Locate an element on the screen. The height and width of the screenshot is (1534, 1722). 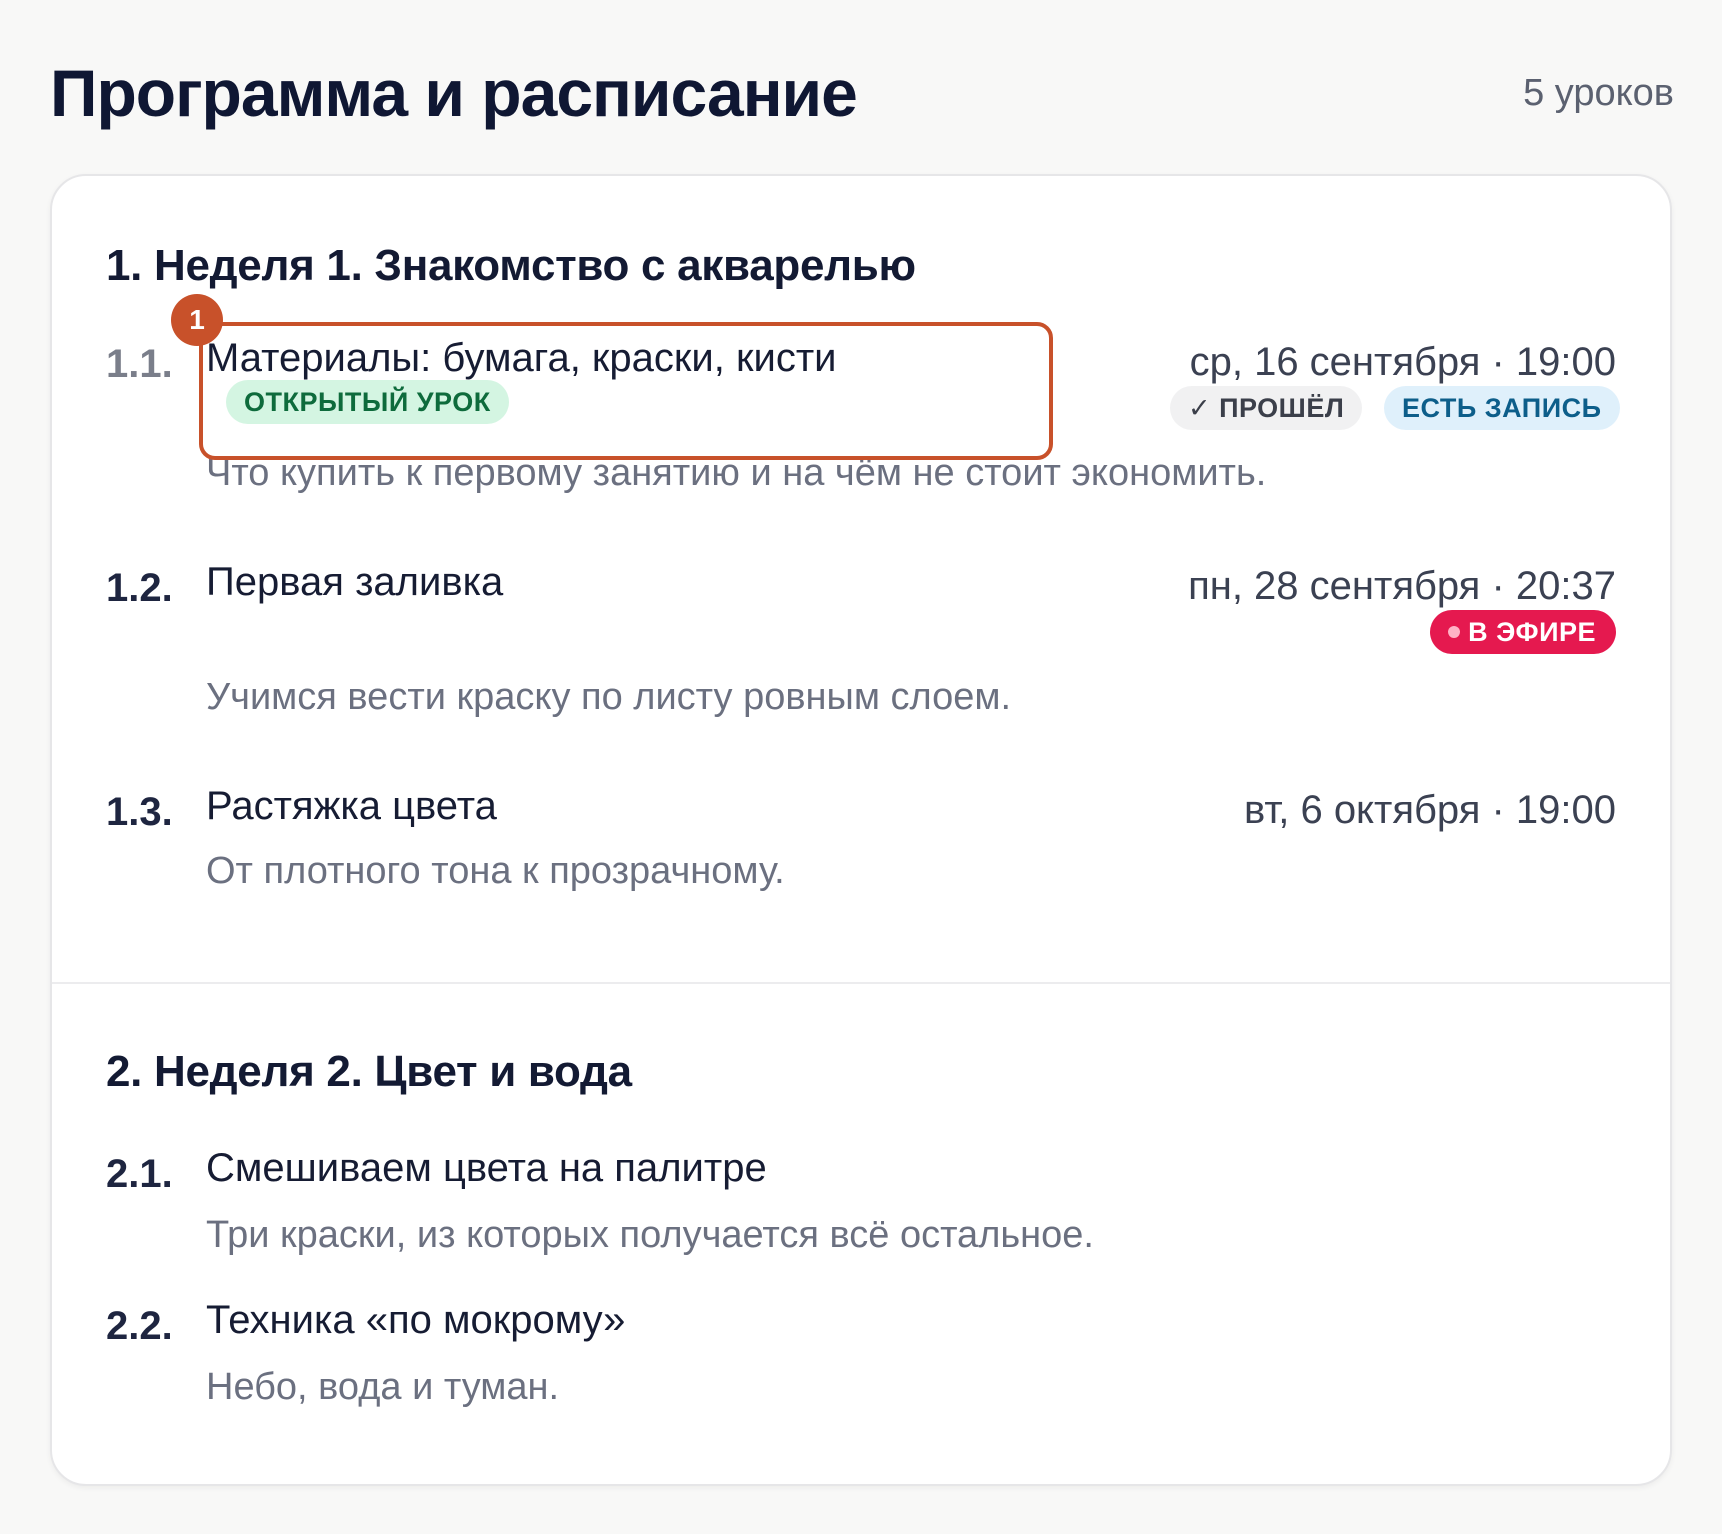
lesson-date: пн, 28 сентября · 20:37 is located at coordinates (1402, 586).